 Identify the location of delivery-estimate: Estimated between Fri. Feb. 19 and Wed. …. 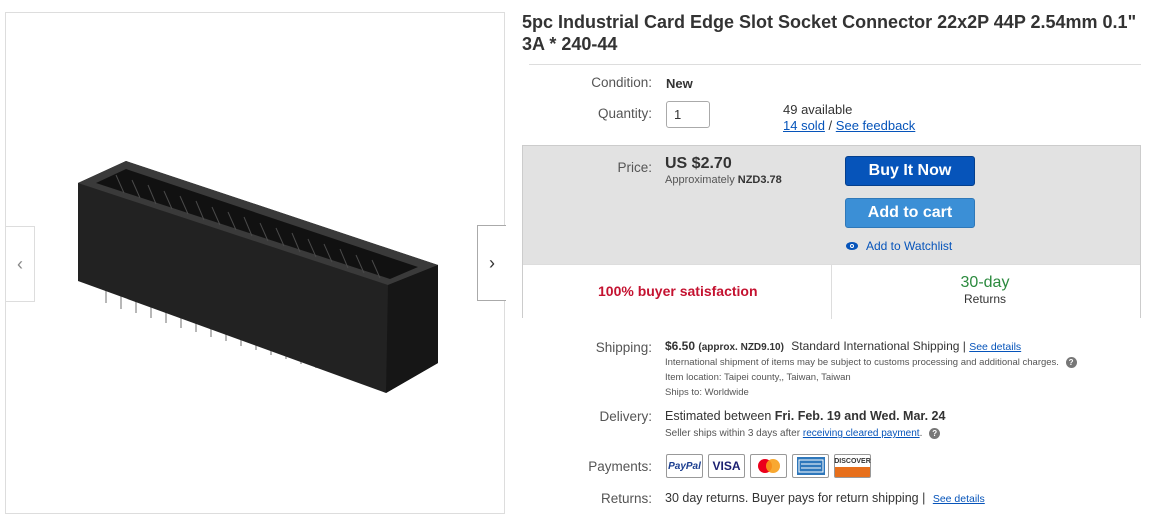
(805, 416).